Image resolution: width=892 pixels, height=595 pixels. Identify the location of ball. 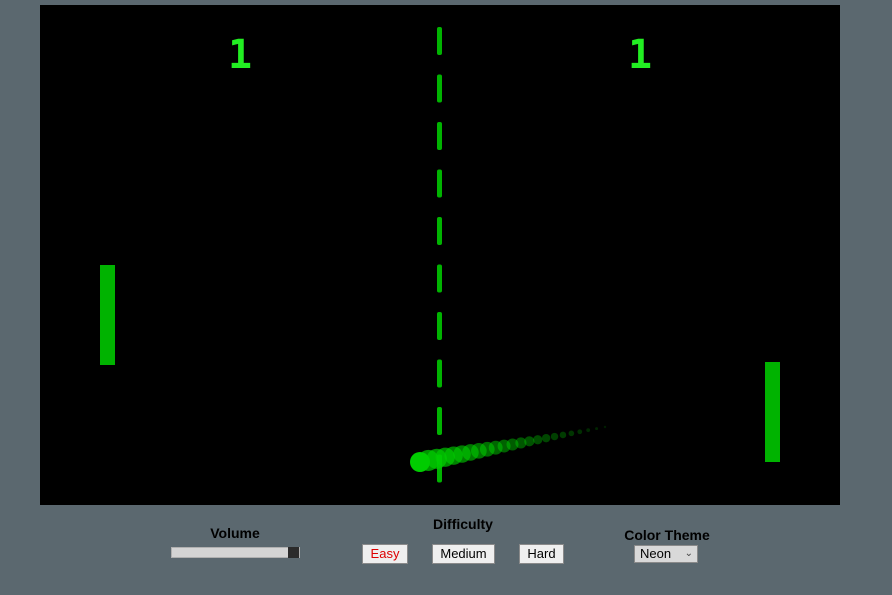
(420, 462).